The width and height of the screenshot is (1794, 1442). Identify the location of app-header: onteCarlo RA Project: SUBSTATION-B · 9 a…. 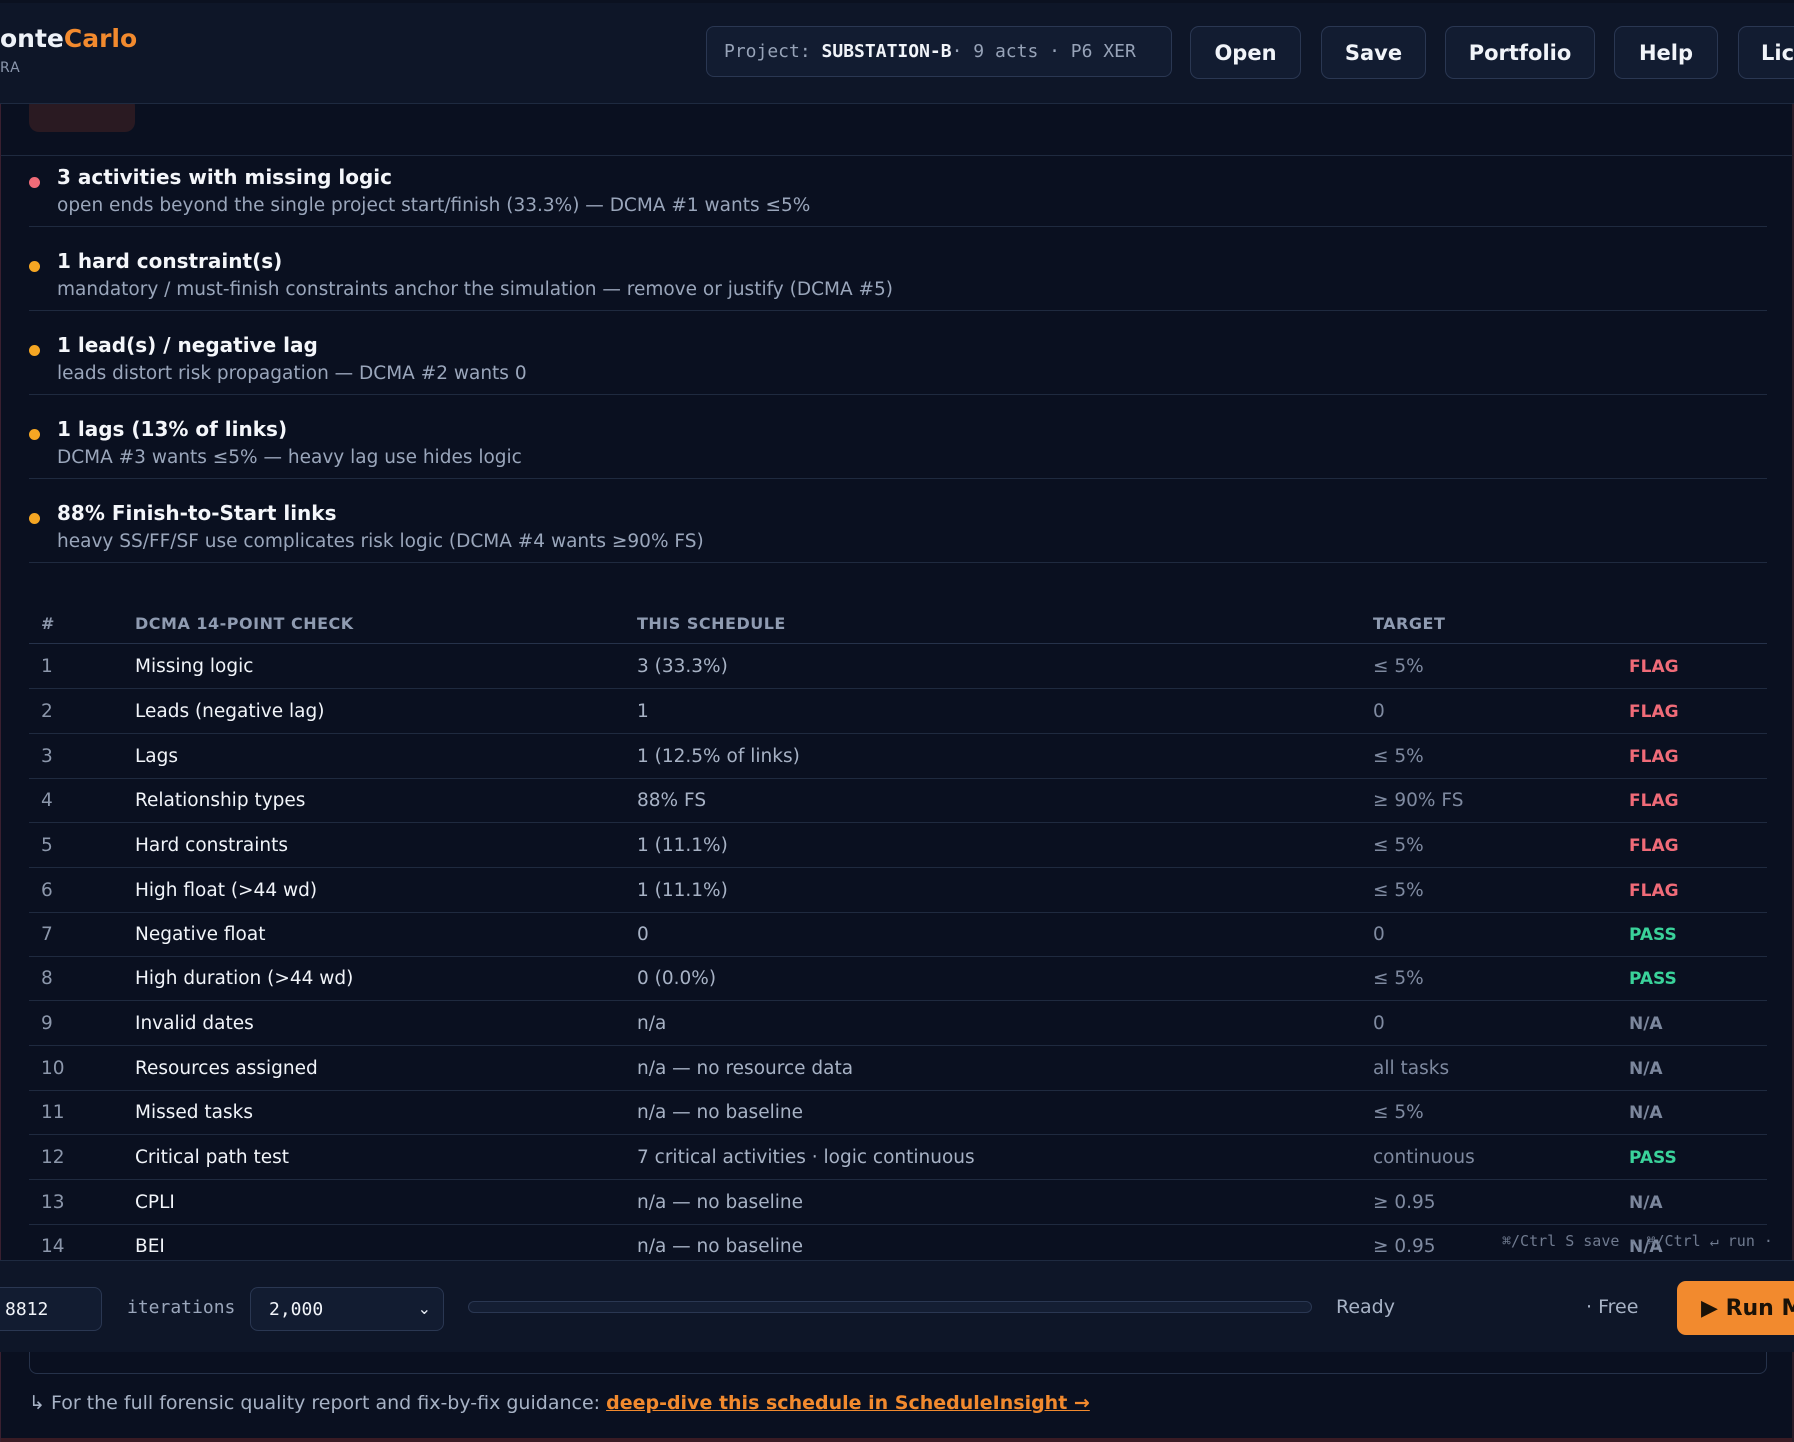
(897, 52).